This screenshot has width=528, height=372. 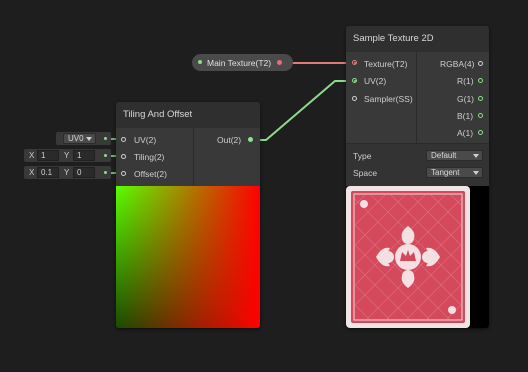 What do you see at coordinates (32, 172) in the screenshot?
I see `offset-x-label: X` at bounding box center [32, 172].